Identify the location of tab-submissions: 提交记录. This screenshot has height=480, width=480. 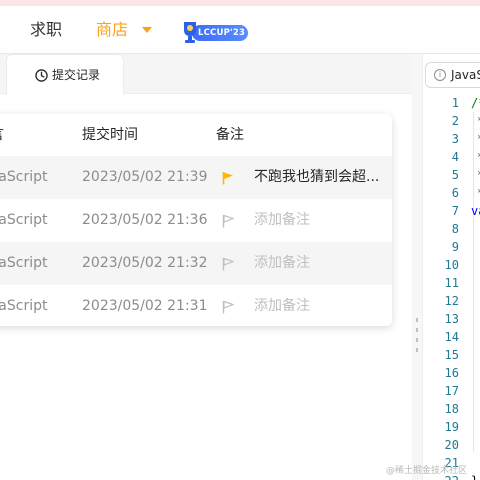
(65, 74).